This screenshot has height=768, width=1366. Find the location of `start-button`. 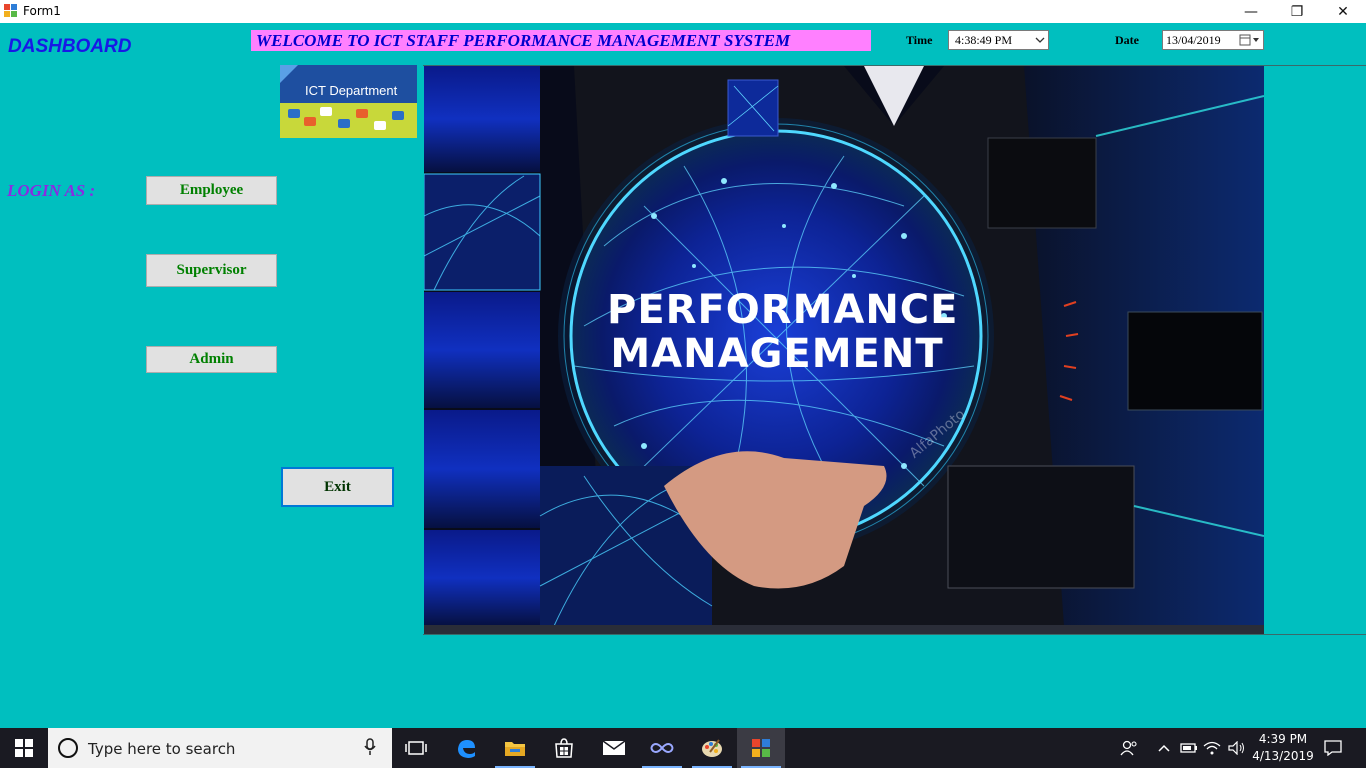

start-button is located at coordinates (24, 748).